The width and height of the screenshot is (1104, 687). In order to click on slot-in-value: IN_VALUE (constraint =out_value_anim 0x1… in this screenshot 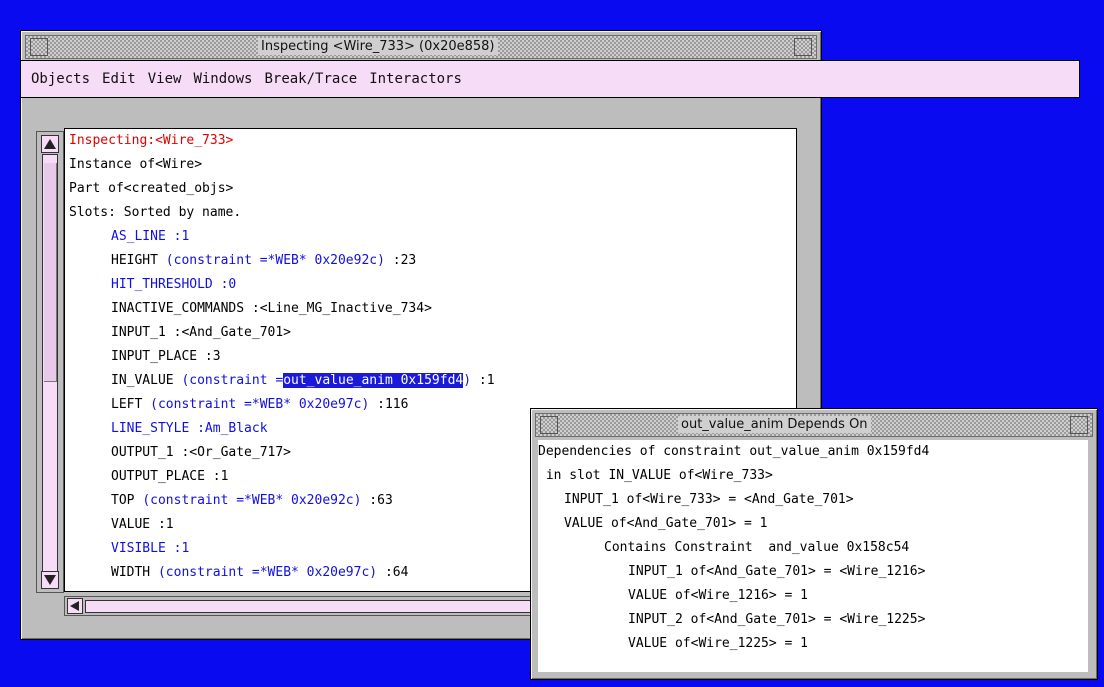, I will do `click(303, 381)`.